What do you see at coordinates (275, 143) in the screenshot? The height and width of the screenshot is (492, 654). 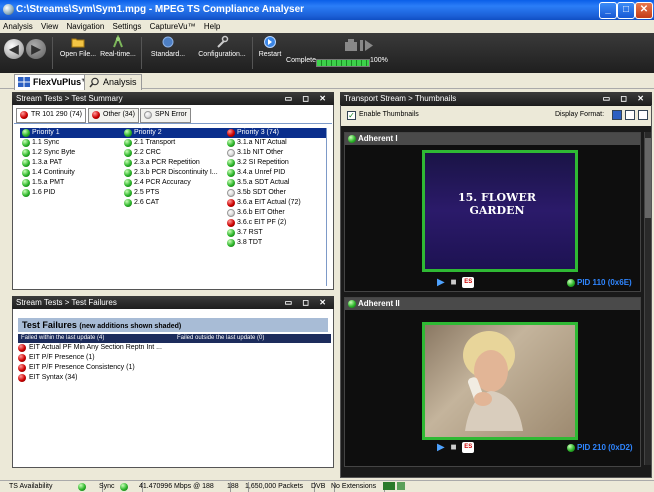 I see `test-item: 3.1.a NIT Actual` at bounding box center [275, 143].